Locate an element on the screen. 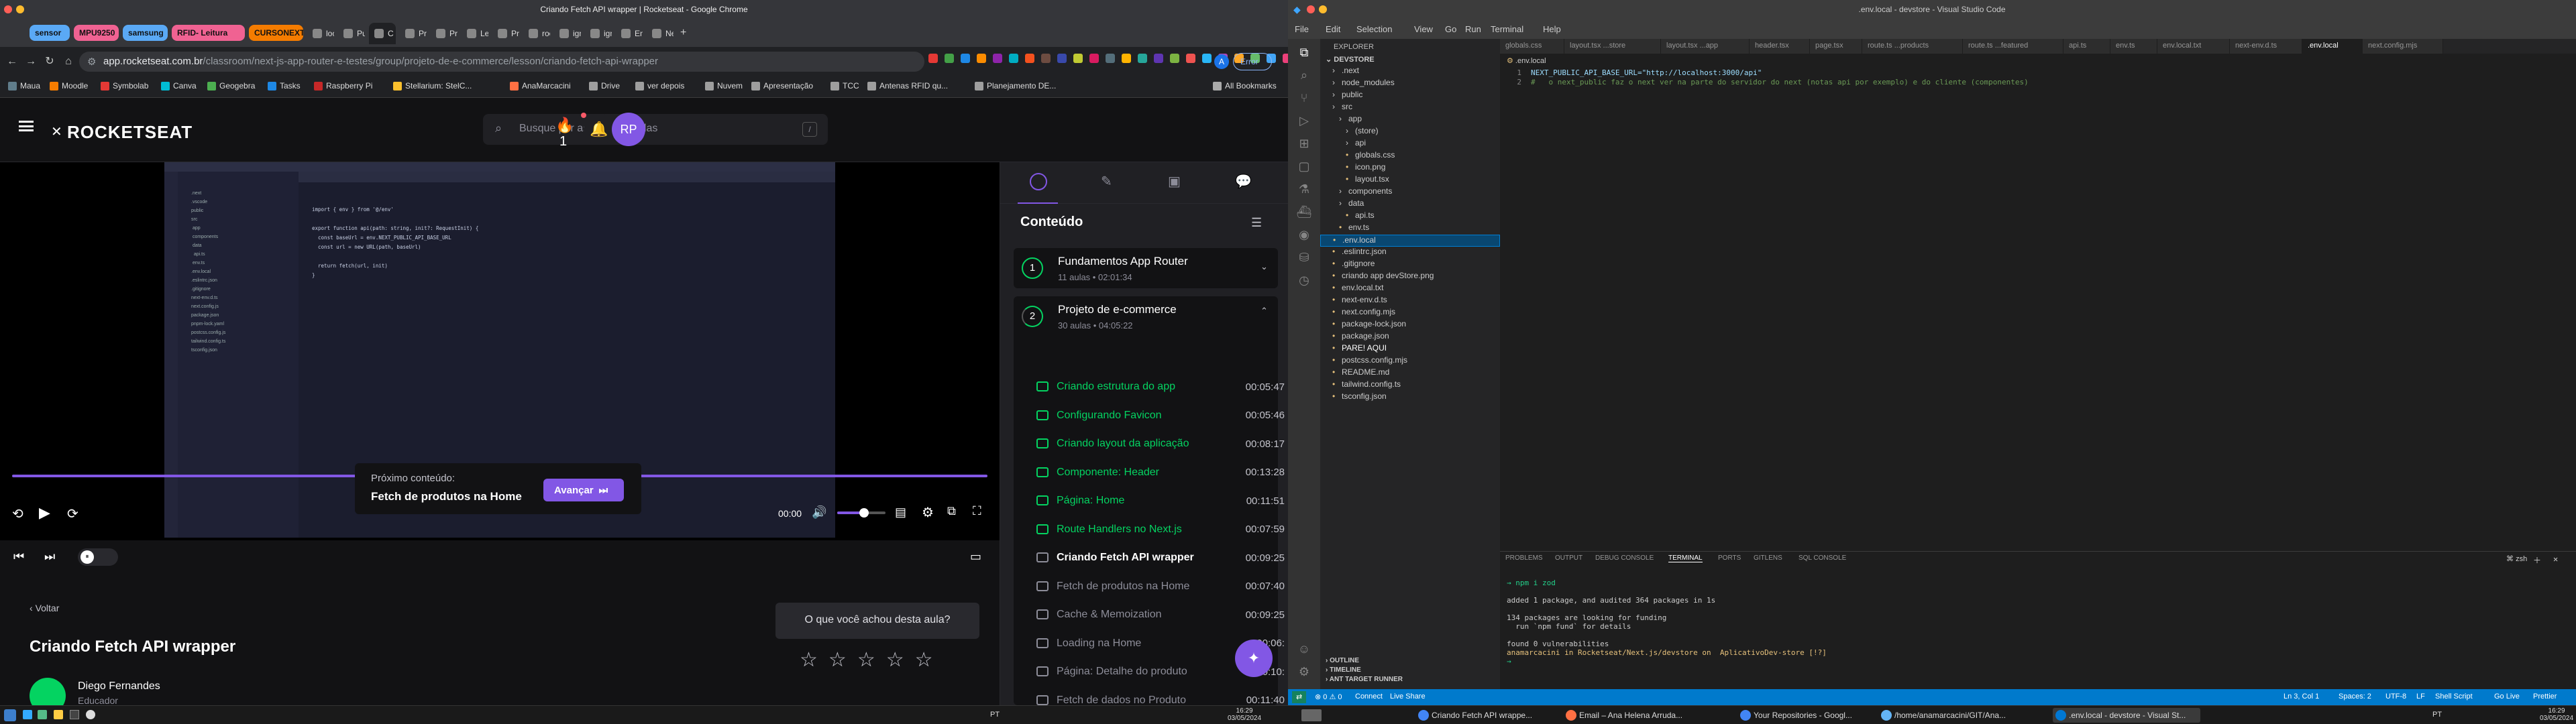 The width and height of the screenshot is (2576, 724). bookmark-3: Symbolab is located at coordinates (124, 85).